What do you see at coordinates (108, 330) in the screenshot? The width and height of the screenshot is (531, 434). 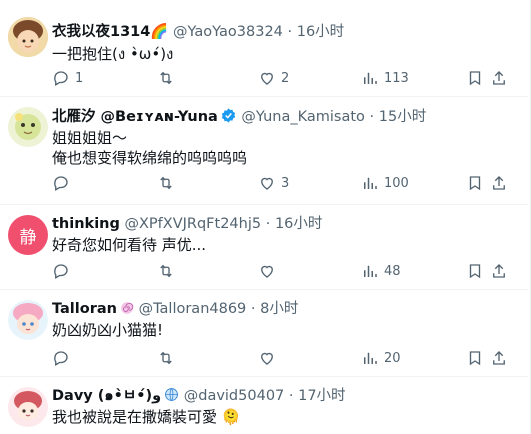 I see `tweet-text: 奶凶奶凶小猫猫!` at bounding box center [108, 330].